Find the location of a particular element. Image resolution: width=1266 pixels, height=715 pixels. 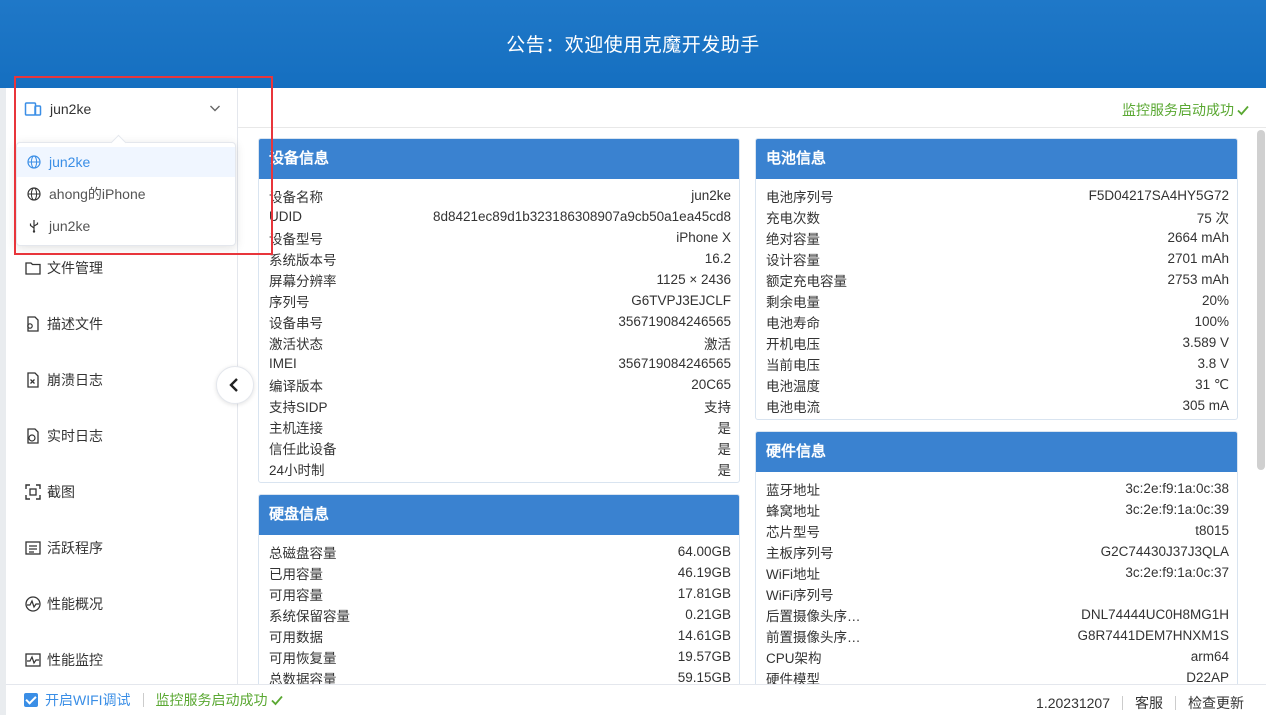

footer-monitor-status: 监控服务启动成功 is located at coordinates (220, 700).